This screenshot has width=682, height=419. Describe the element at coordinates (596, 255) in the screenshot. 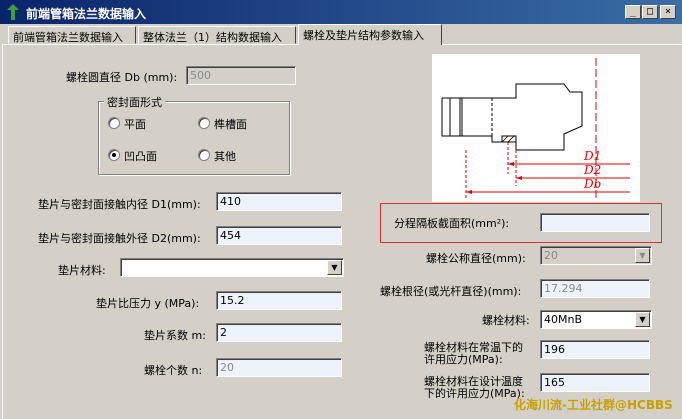

I see `bolt-diameter-select: 20 ▼` at that location.